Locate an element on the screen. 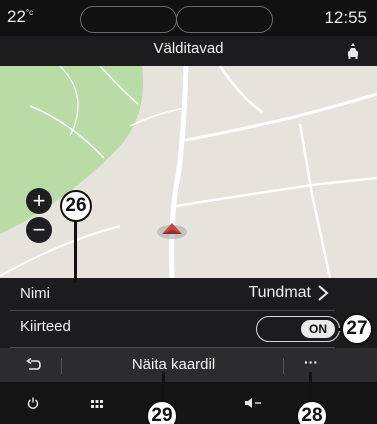 The height and width of the screenshot is (424, 377). zoom-out-button: − is located at coordinates (39, 230).